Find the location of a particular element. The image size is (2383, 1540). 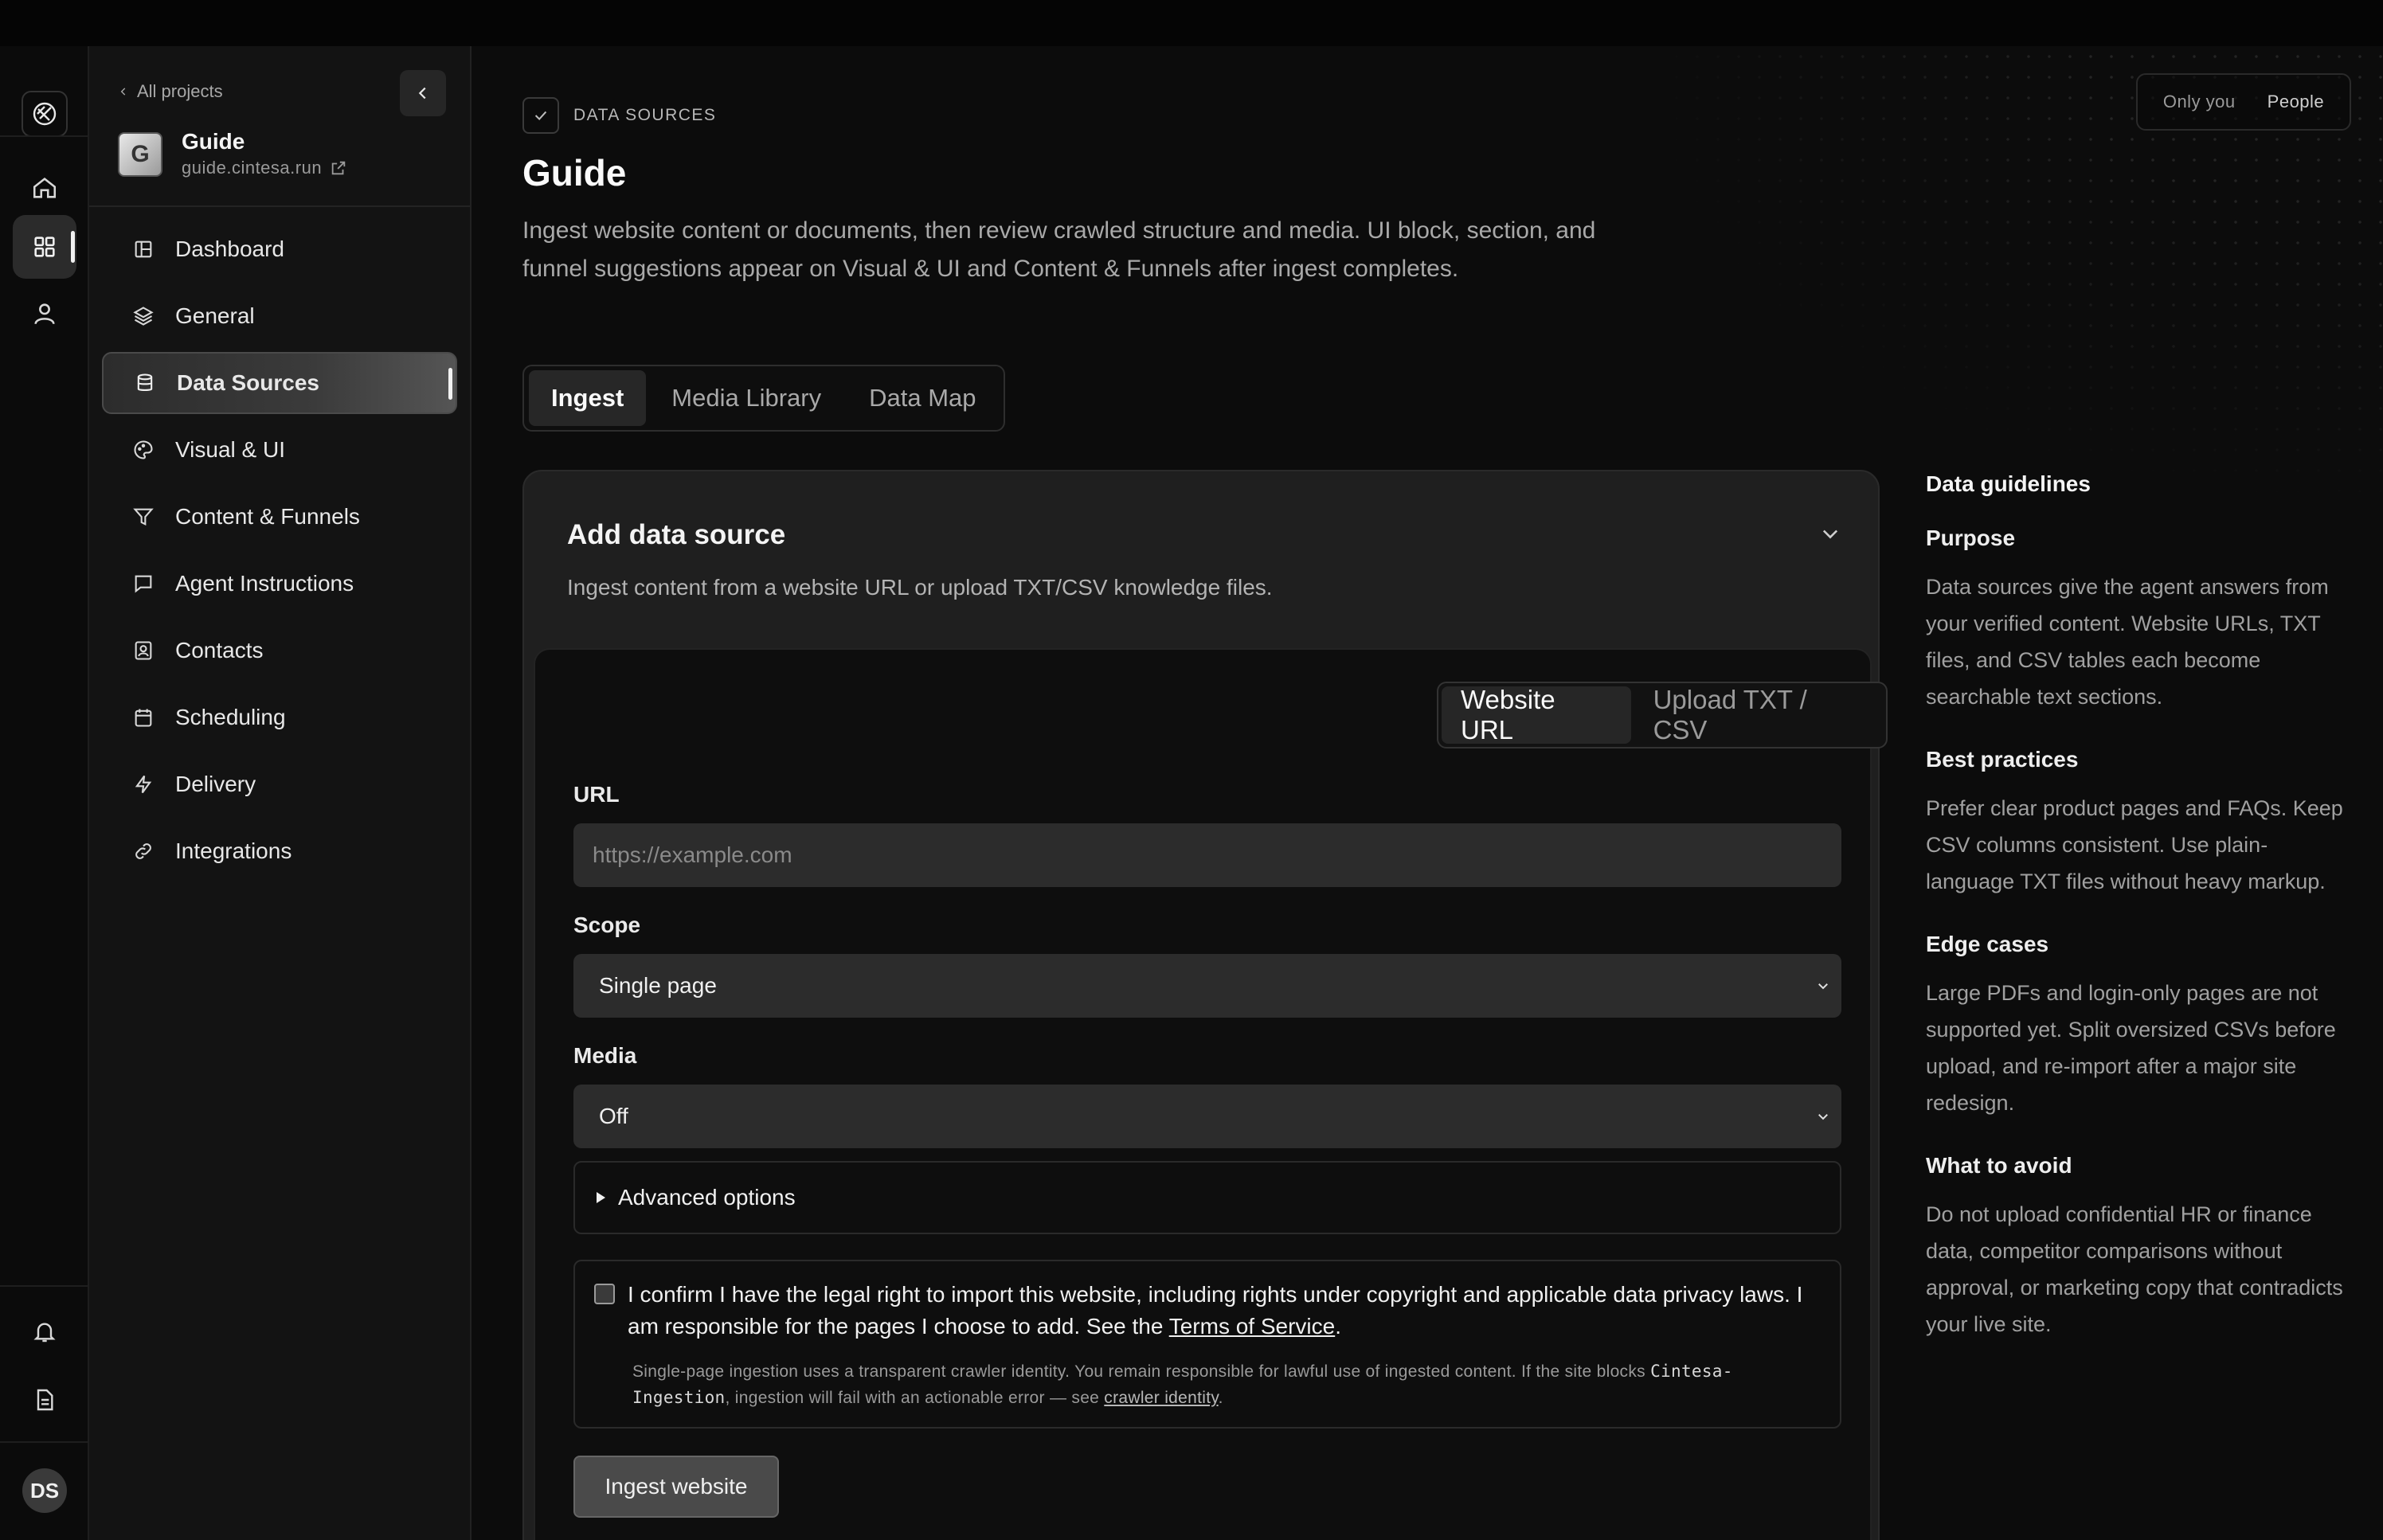

sidebar-item-delivery: Delivery is located at coordinates (279, 784).